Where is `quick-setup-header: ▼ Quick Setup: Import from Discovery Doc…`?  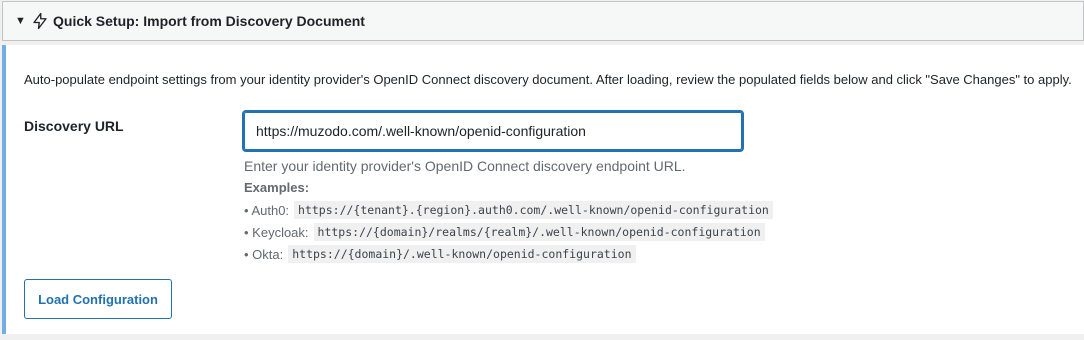 quick-setup-header: ▼ Quick Setup: Import from Discovery Doc… is located at coordinates (543, 21).